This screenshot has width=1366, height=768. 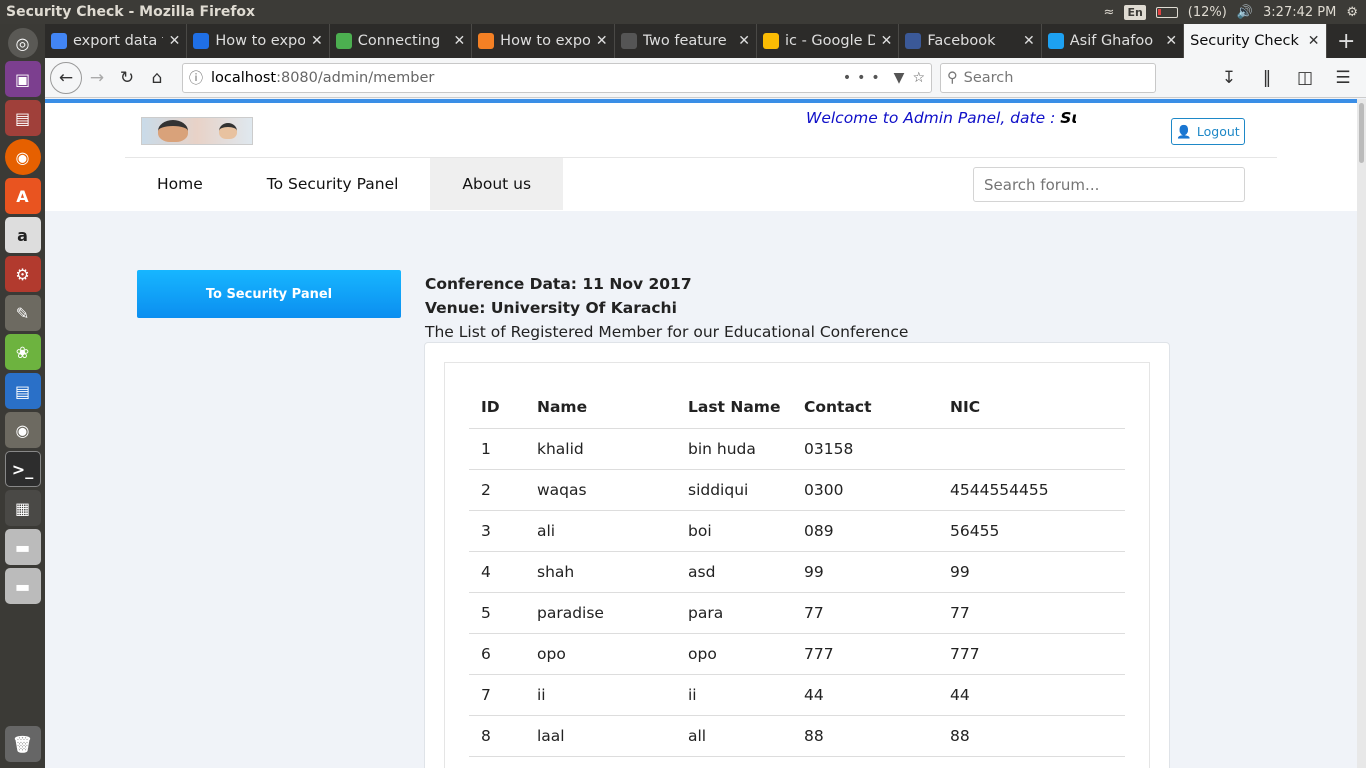 What do you see at coordinates (1031, 654) in the screenshot?
I see `table-cell: 777` at bounding box center [1031, 654].